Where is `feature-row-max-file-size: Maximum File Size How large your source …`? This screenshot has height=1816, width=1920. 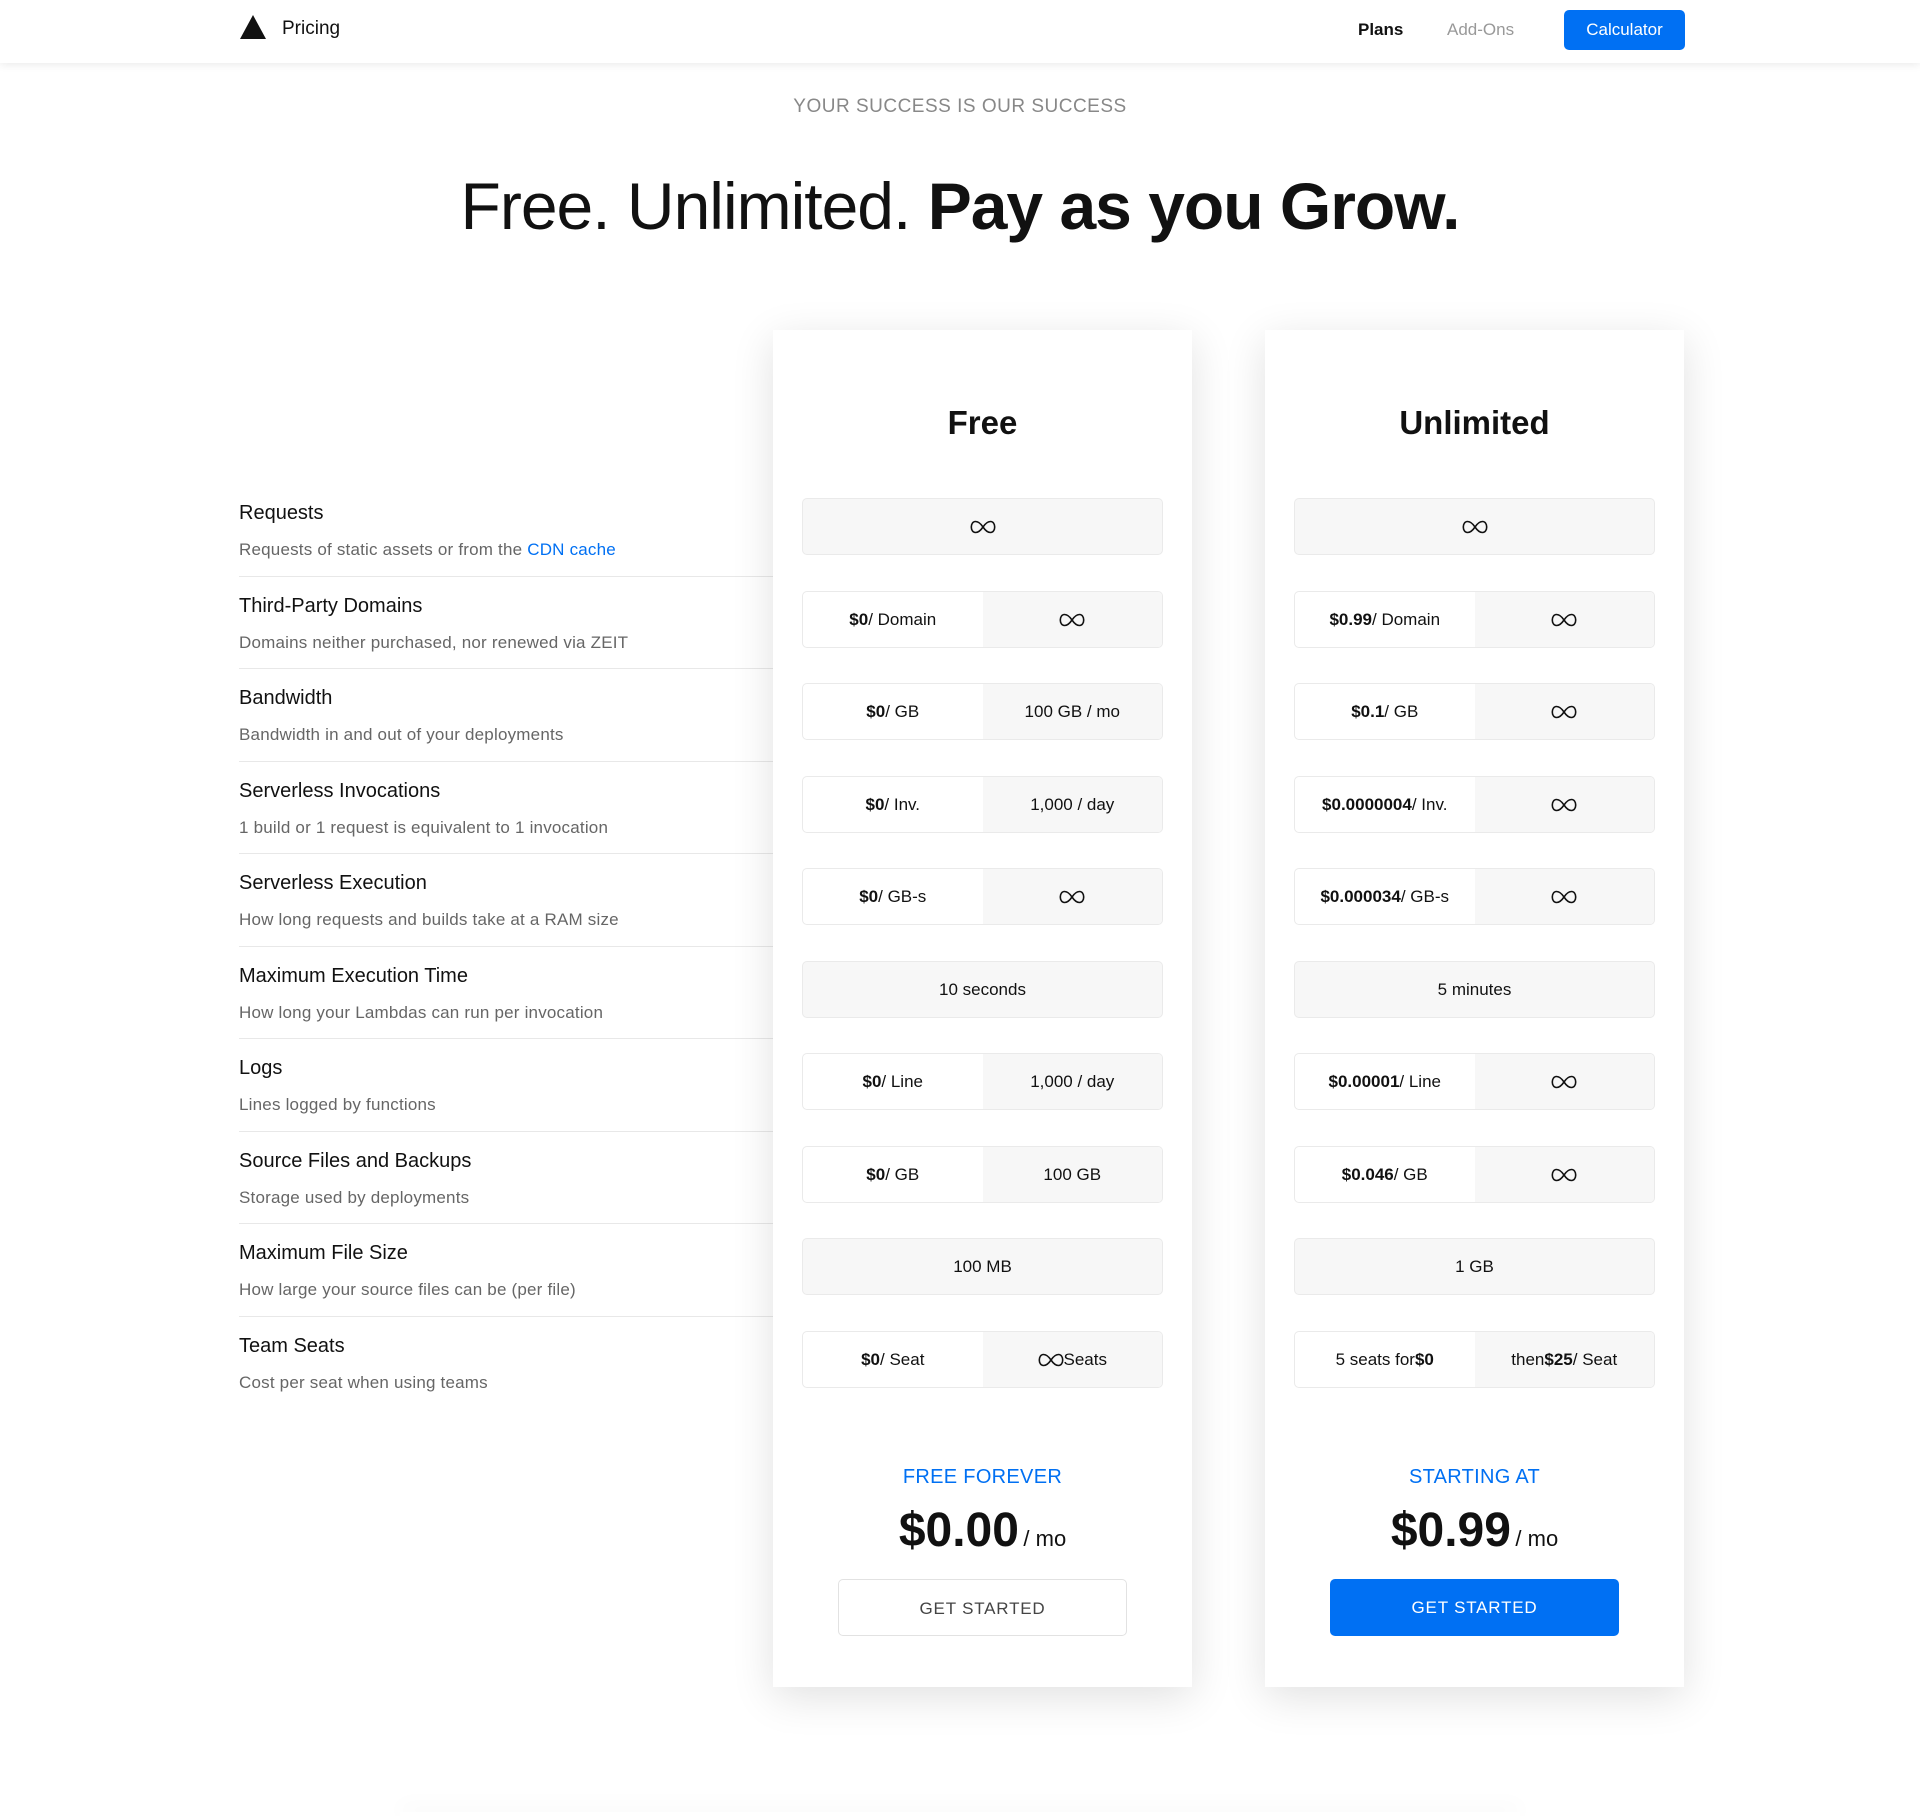
feature-row-max-file-size: Maximum File Size How large your source … is located at coordinates (506, 1270).